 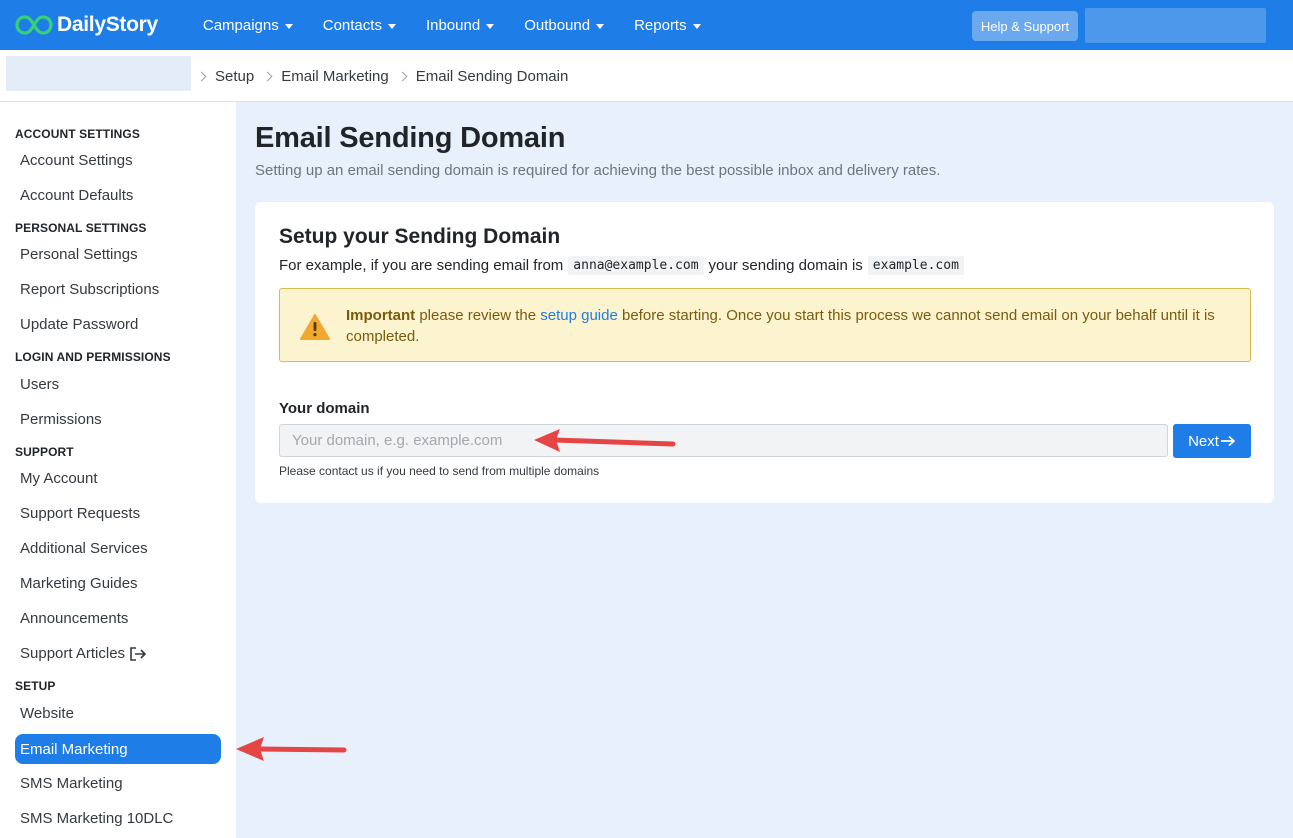 What do you see at coordinates (1025, 26) in the screenshot?
I see `help-support-button: Help & Support` at bounding box center [1025, 26].